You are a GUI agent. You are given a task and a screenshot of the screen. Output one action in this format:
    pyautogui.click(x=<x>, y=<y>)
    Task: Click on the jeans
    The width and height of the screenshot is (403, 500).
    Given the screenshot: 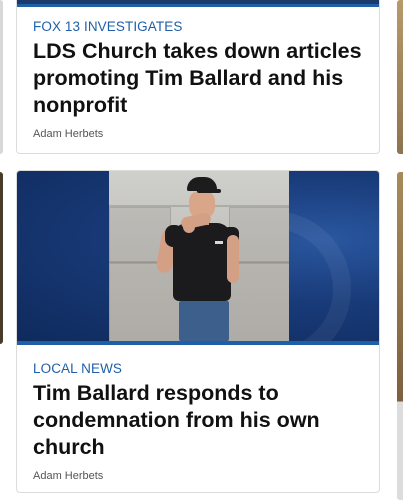 What is the action you would take?
    pyautogui.click(x=204, y=321)
    